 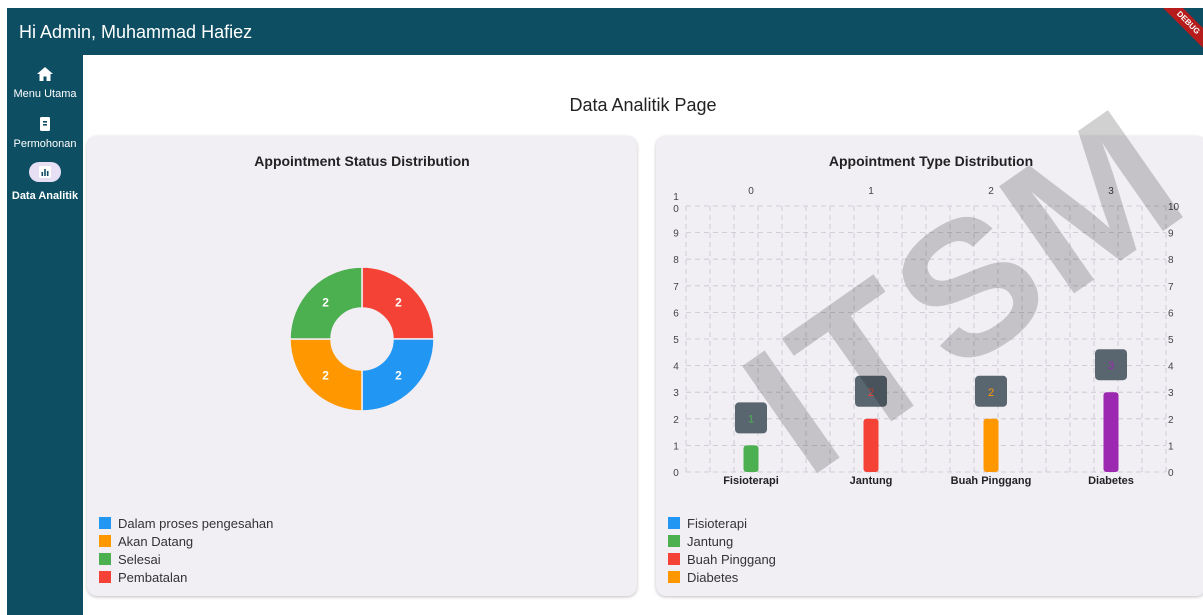 What do you see at coordinates (45, 84) in the screenshot?
I see `nav-item-menu-utama: Menu Utama` at bounding box center [45, 84].